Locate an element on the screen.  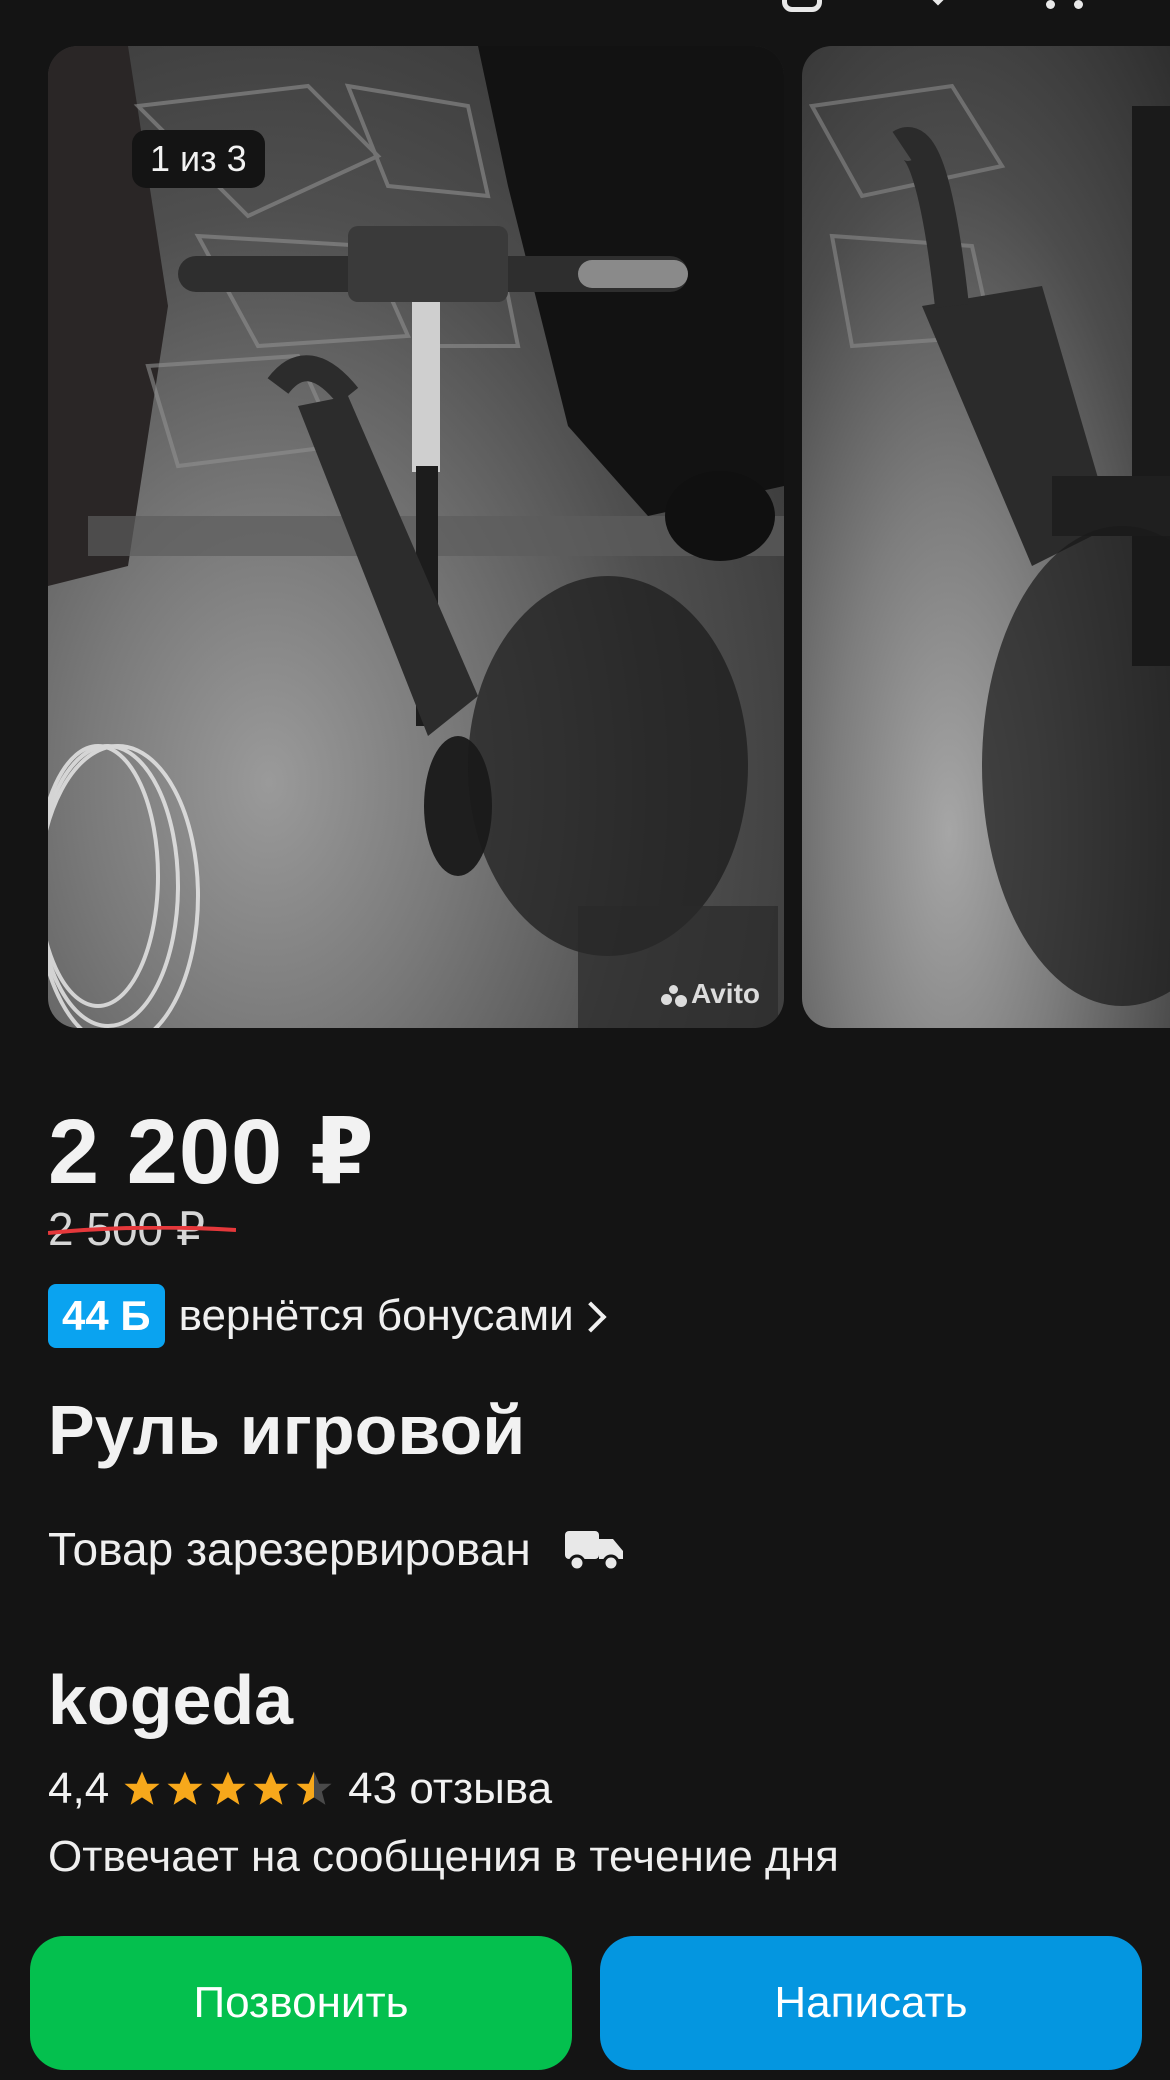
chevron-right-icon is located at coordinates (591, 1317).